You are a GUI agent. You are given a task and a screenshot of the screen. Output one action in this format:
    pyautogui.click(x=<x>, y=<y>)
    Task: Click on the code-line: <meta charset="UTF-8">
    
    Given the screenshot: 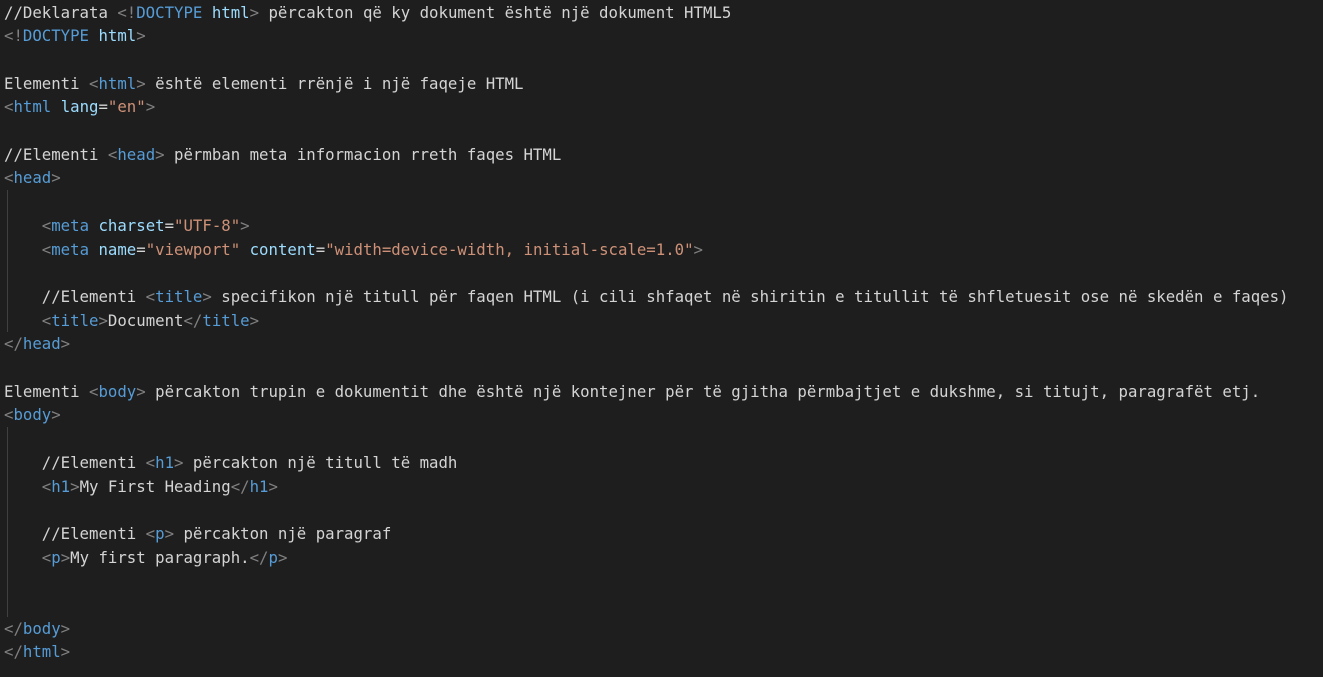 What is the action you would take?
    pyautogui.click(x=127, y=226)
    